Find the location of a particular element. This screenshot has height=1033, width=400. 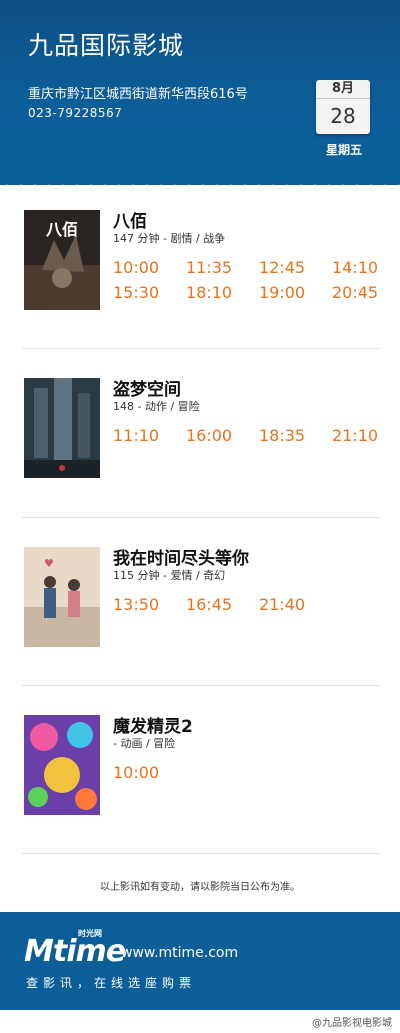

cinema-phone: 023-79228567 is located at coordinates (75, 113).